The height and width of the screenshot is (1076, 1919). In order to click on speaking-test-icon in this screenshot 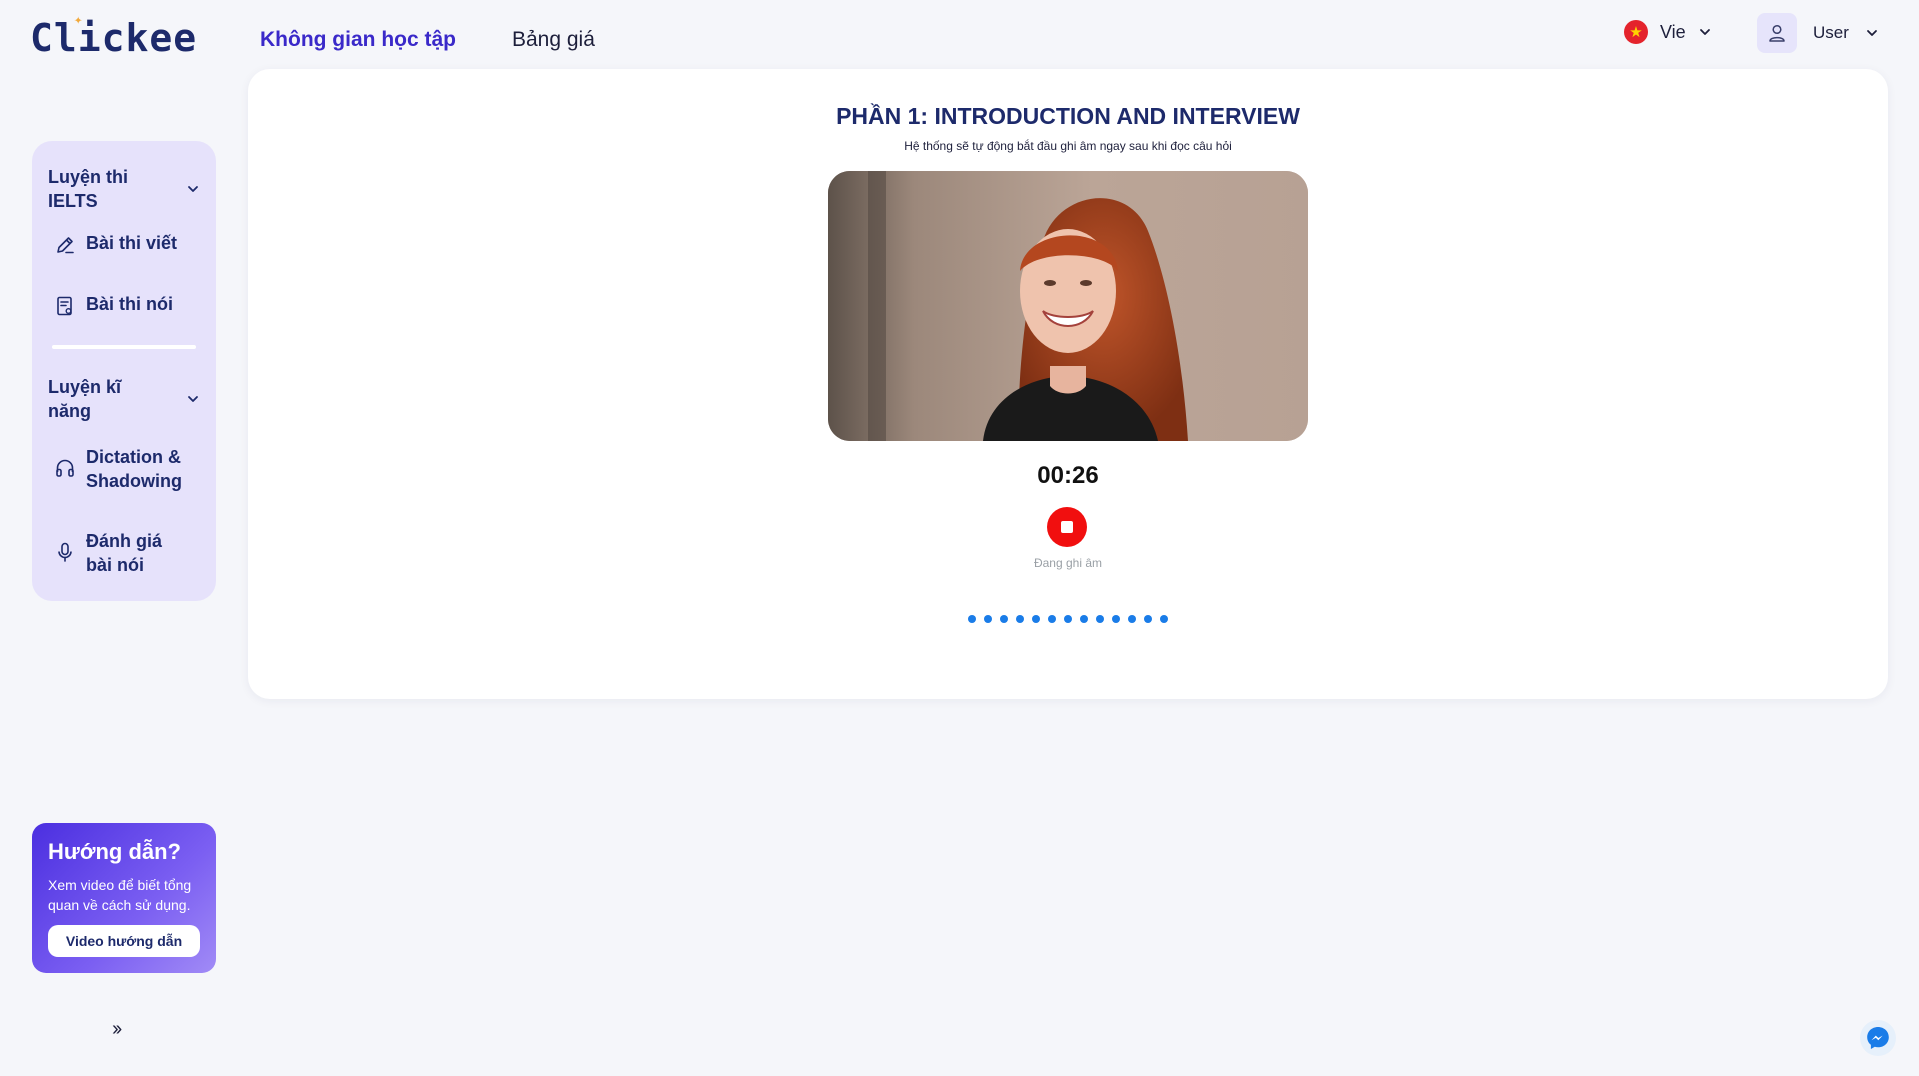, I will do `click(64, 306)`.